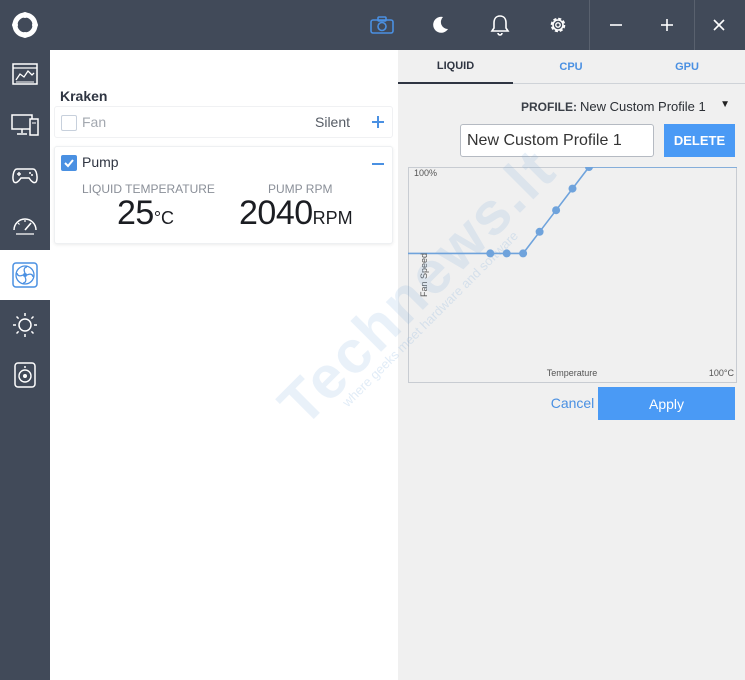 The height and width of the screenshot is (680, 745). What do you see at coordinates (455, 67) in the screenshot?
I see `tab-liquid: LIQUID` at bounding box center [455, 67].